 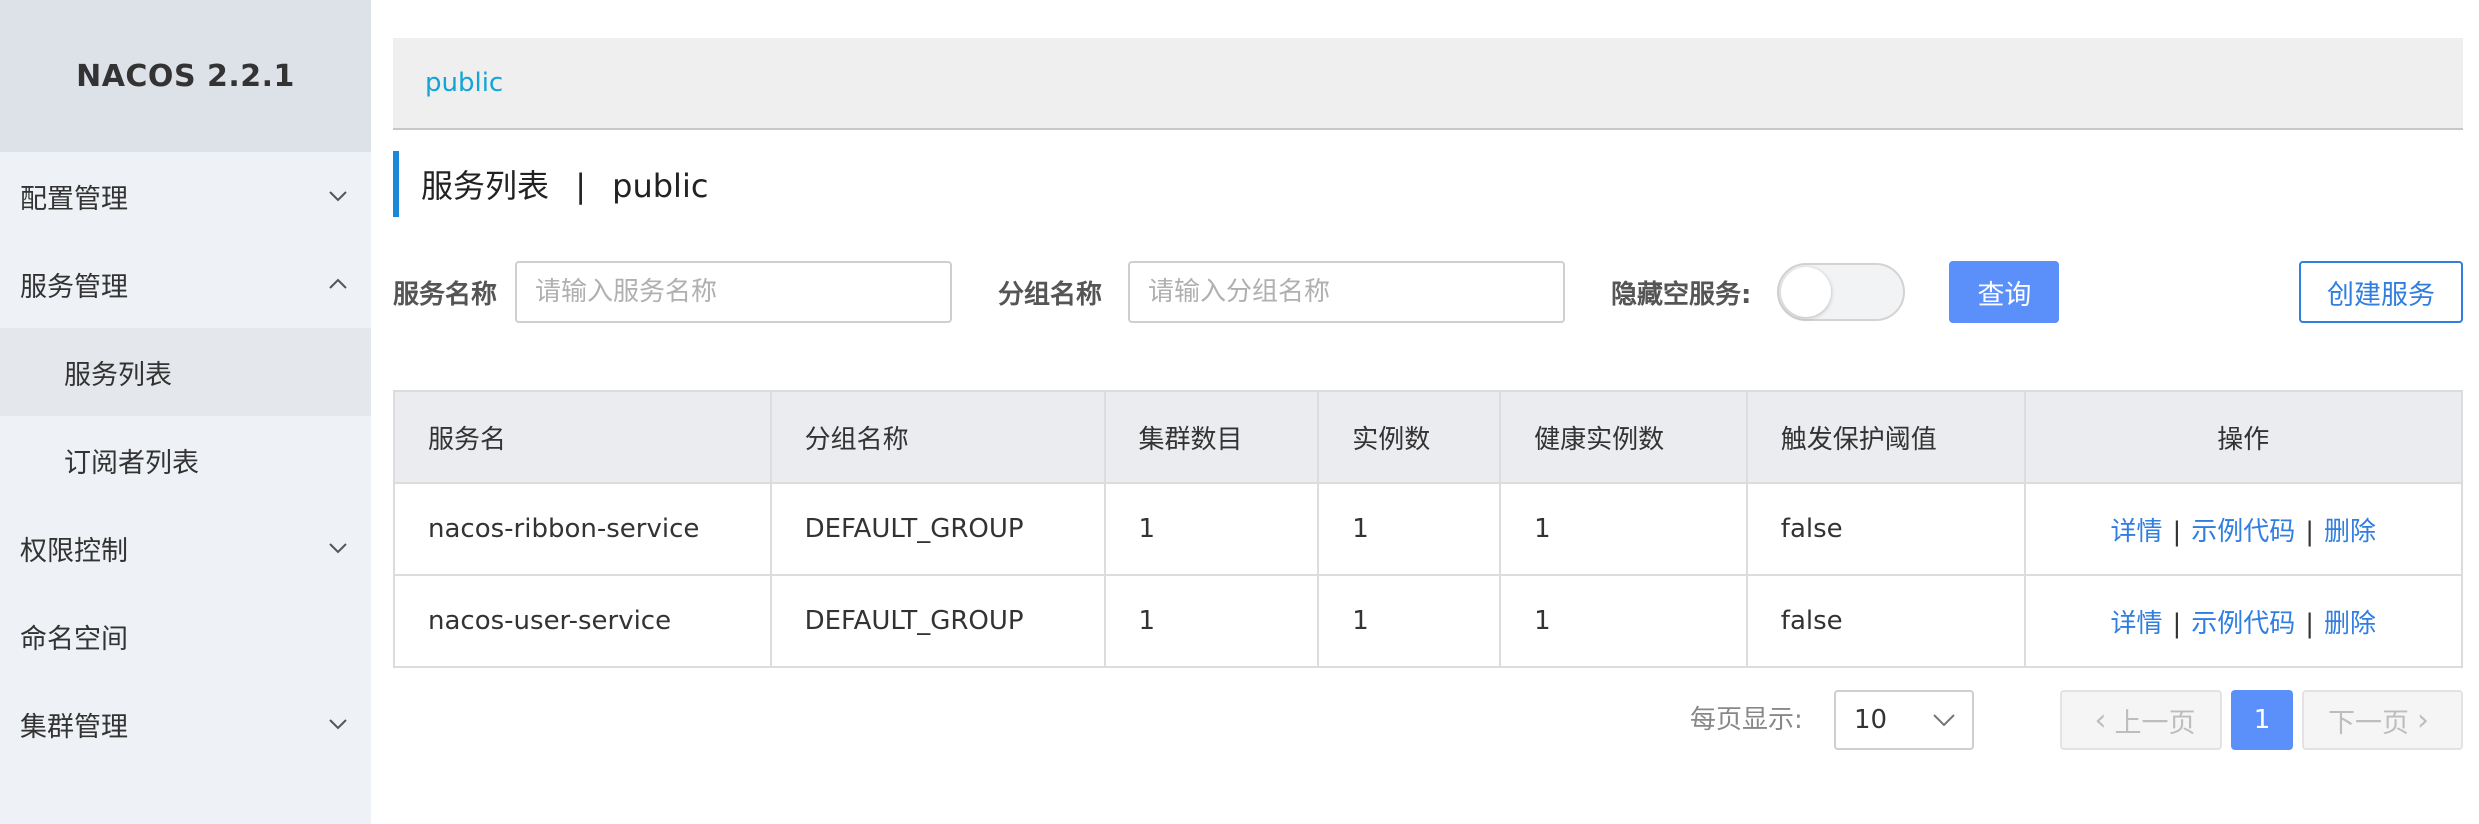 What do you see at coordinates (185, 284) in the screenshot?
I see `sidebar-item-service: 服务管理` at bounding box center [185, 284].